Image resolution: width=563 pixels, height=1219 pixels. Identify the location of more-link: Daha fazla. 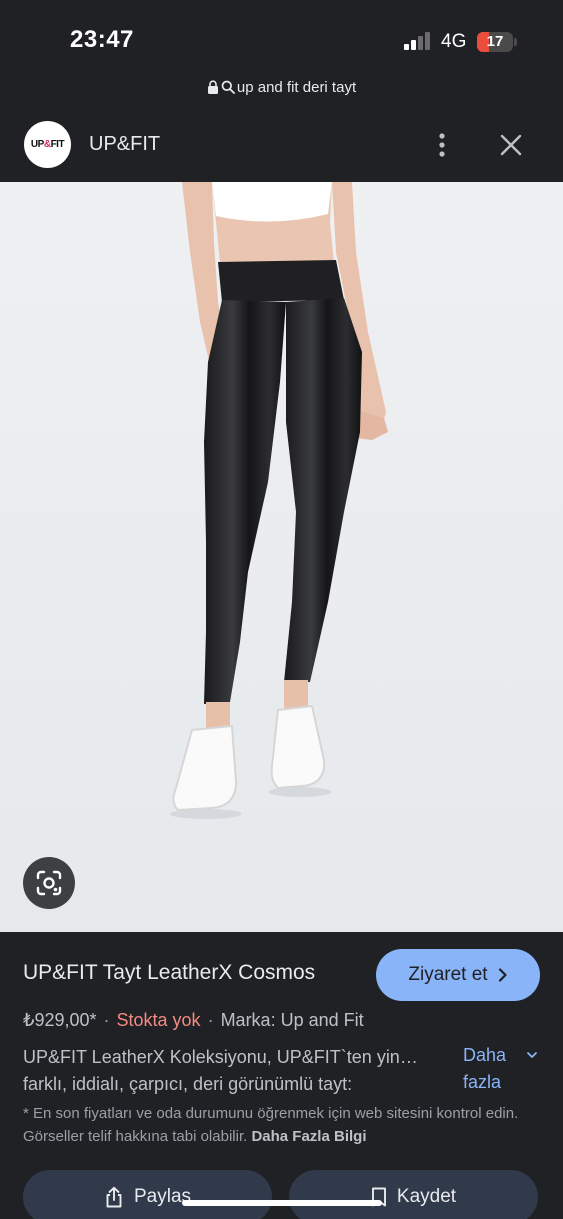
(493, 1069).